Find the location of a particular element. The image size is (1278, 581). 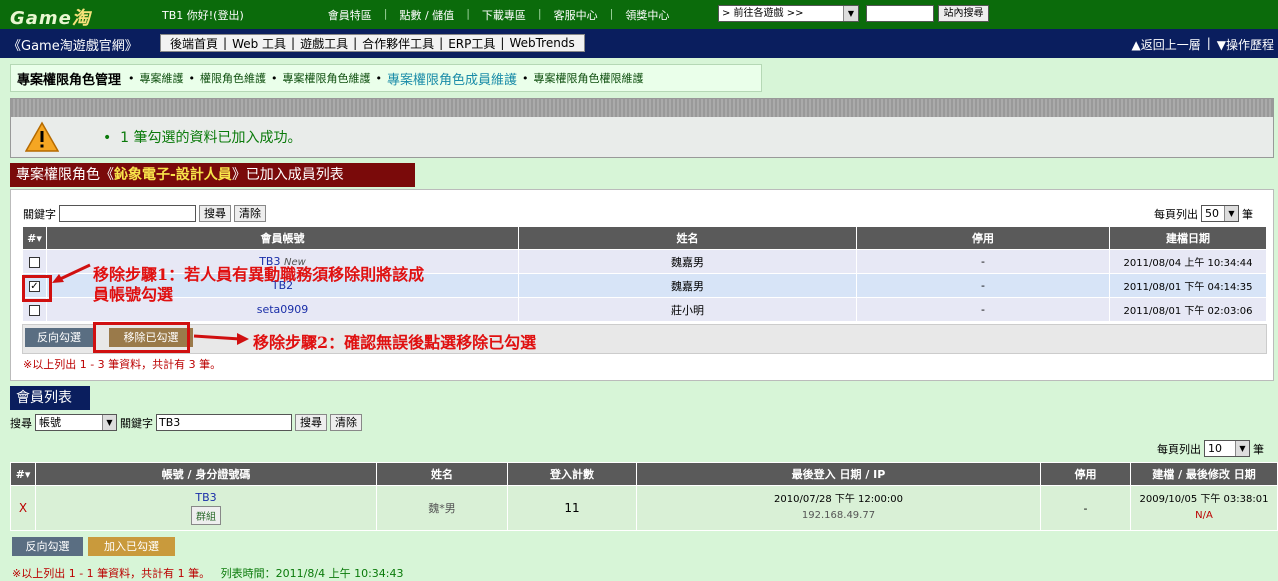

created-date: 2009/10/05 下午 03:38:01 is located at coordinates (1204, 499).